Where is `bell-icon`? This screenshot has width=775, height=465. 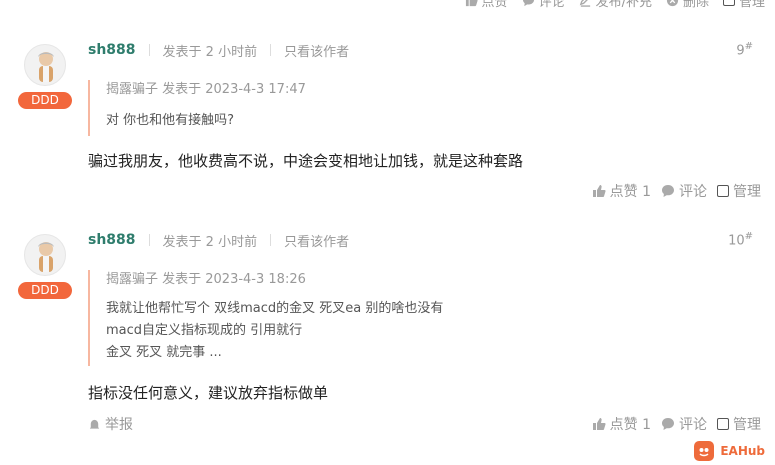 bell-icon is located at coordinates (94, 424).